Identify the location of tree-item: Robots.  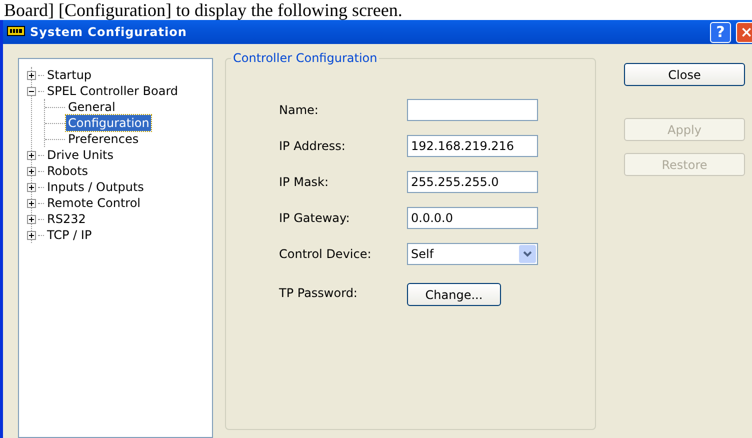
(67, 171).